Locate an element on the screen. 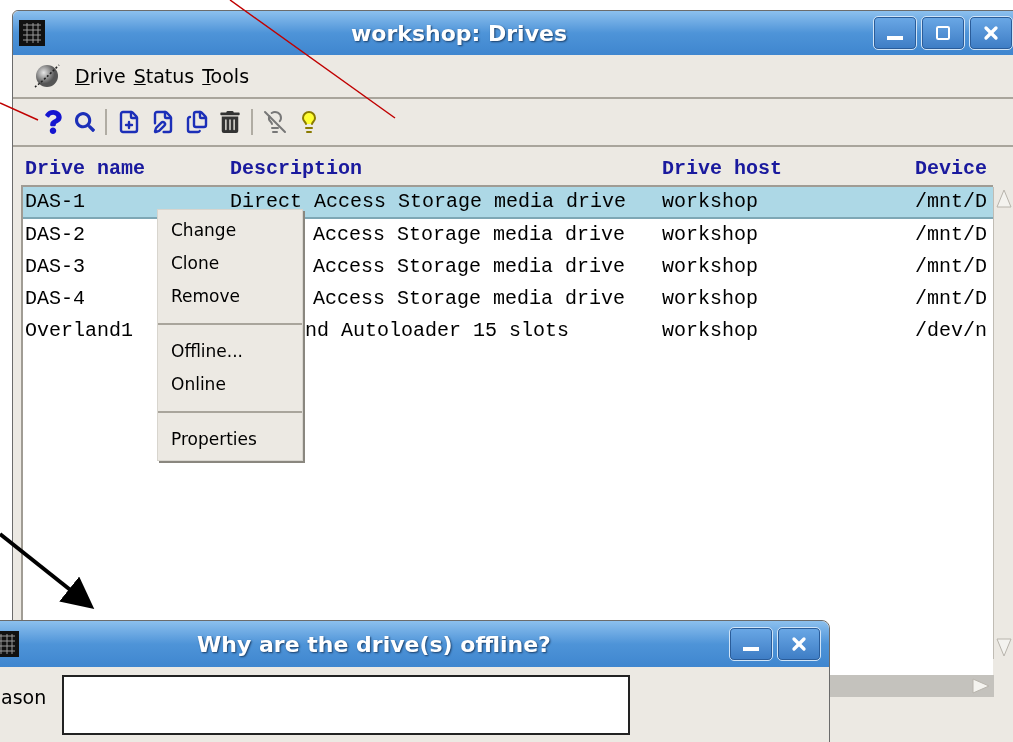 The width and height of the screenshot is (1013, 742). table-cell: DAS-3 is located at coordinates (55, 267).